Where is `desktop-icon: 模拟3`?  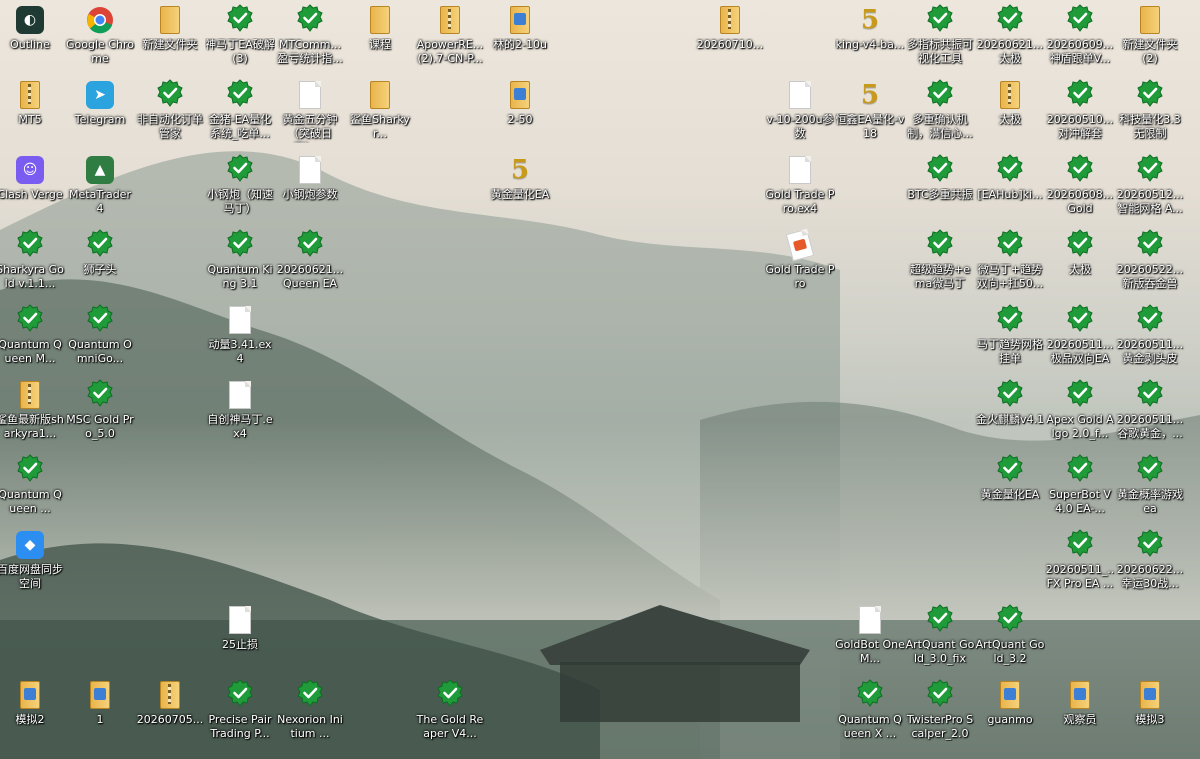 desktop-icon: 模拟3 is located at coordinates (1150, 701).